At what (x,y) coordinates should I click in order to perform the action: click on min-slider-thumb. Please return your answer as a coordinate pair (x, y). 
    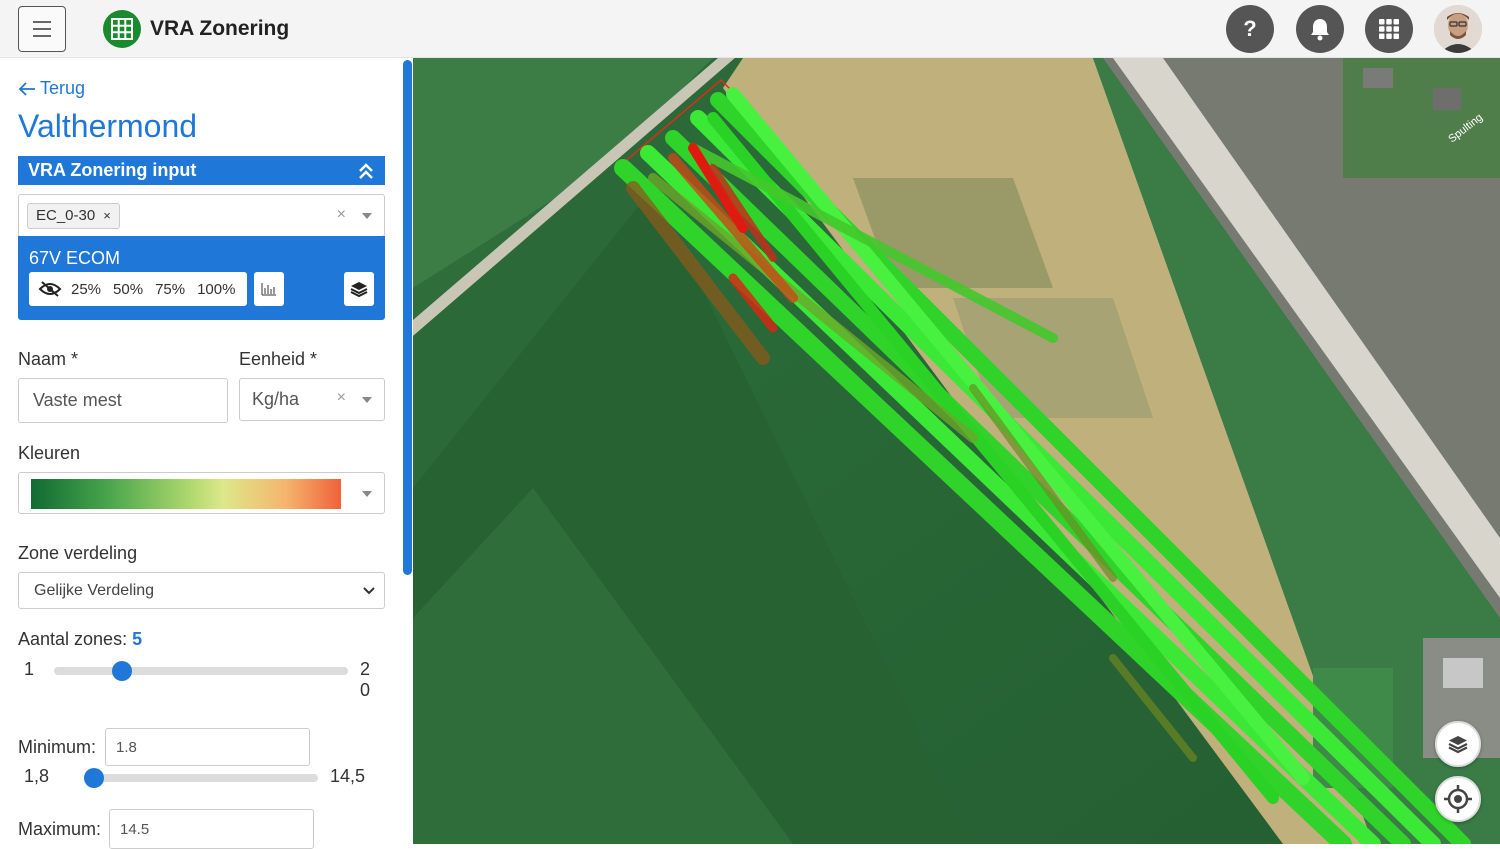
    Looking at the image, I should click on (94, 778).